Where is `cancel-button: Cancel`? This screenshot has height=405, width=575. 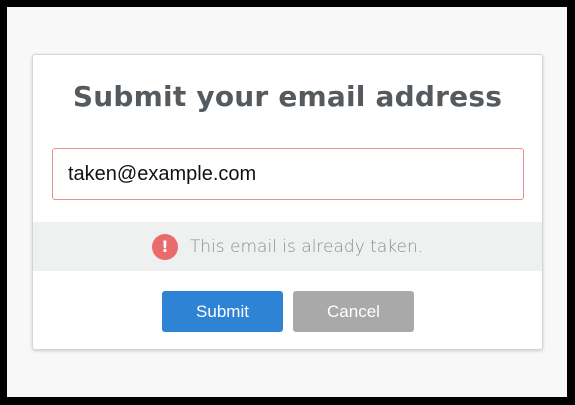
cancel-button: Cancel is located at coordinates (353, 311).